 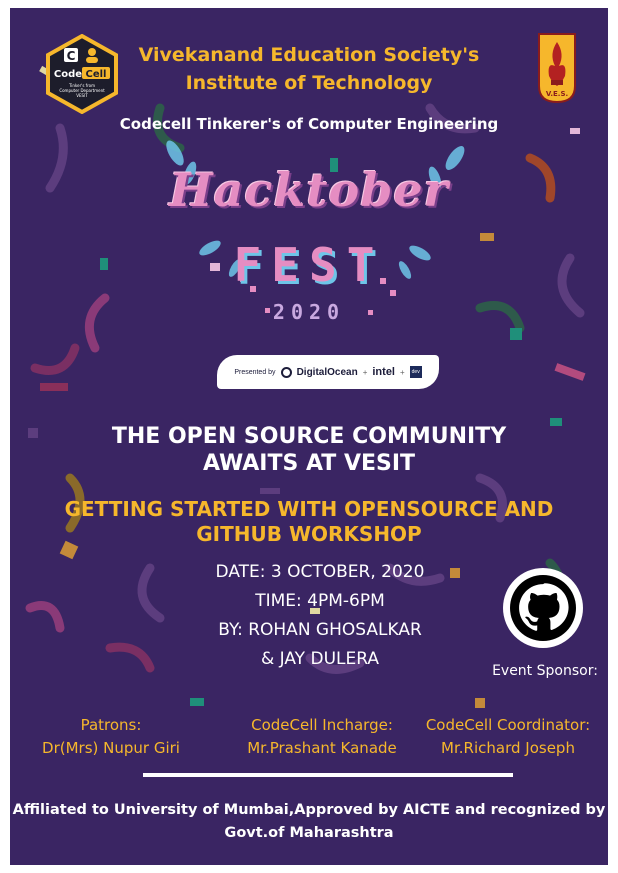 I want to click on fest-year: 2020, so click(x=309, y=312).